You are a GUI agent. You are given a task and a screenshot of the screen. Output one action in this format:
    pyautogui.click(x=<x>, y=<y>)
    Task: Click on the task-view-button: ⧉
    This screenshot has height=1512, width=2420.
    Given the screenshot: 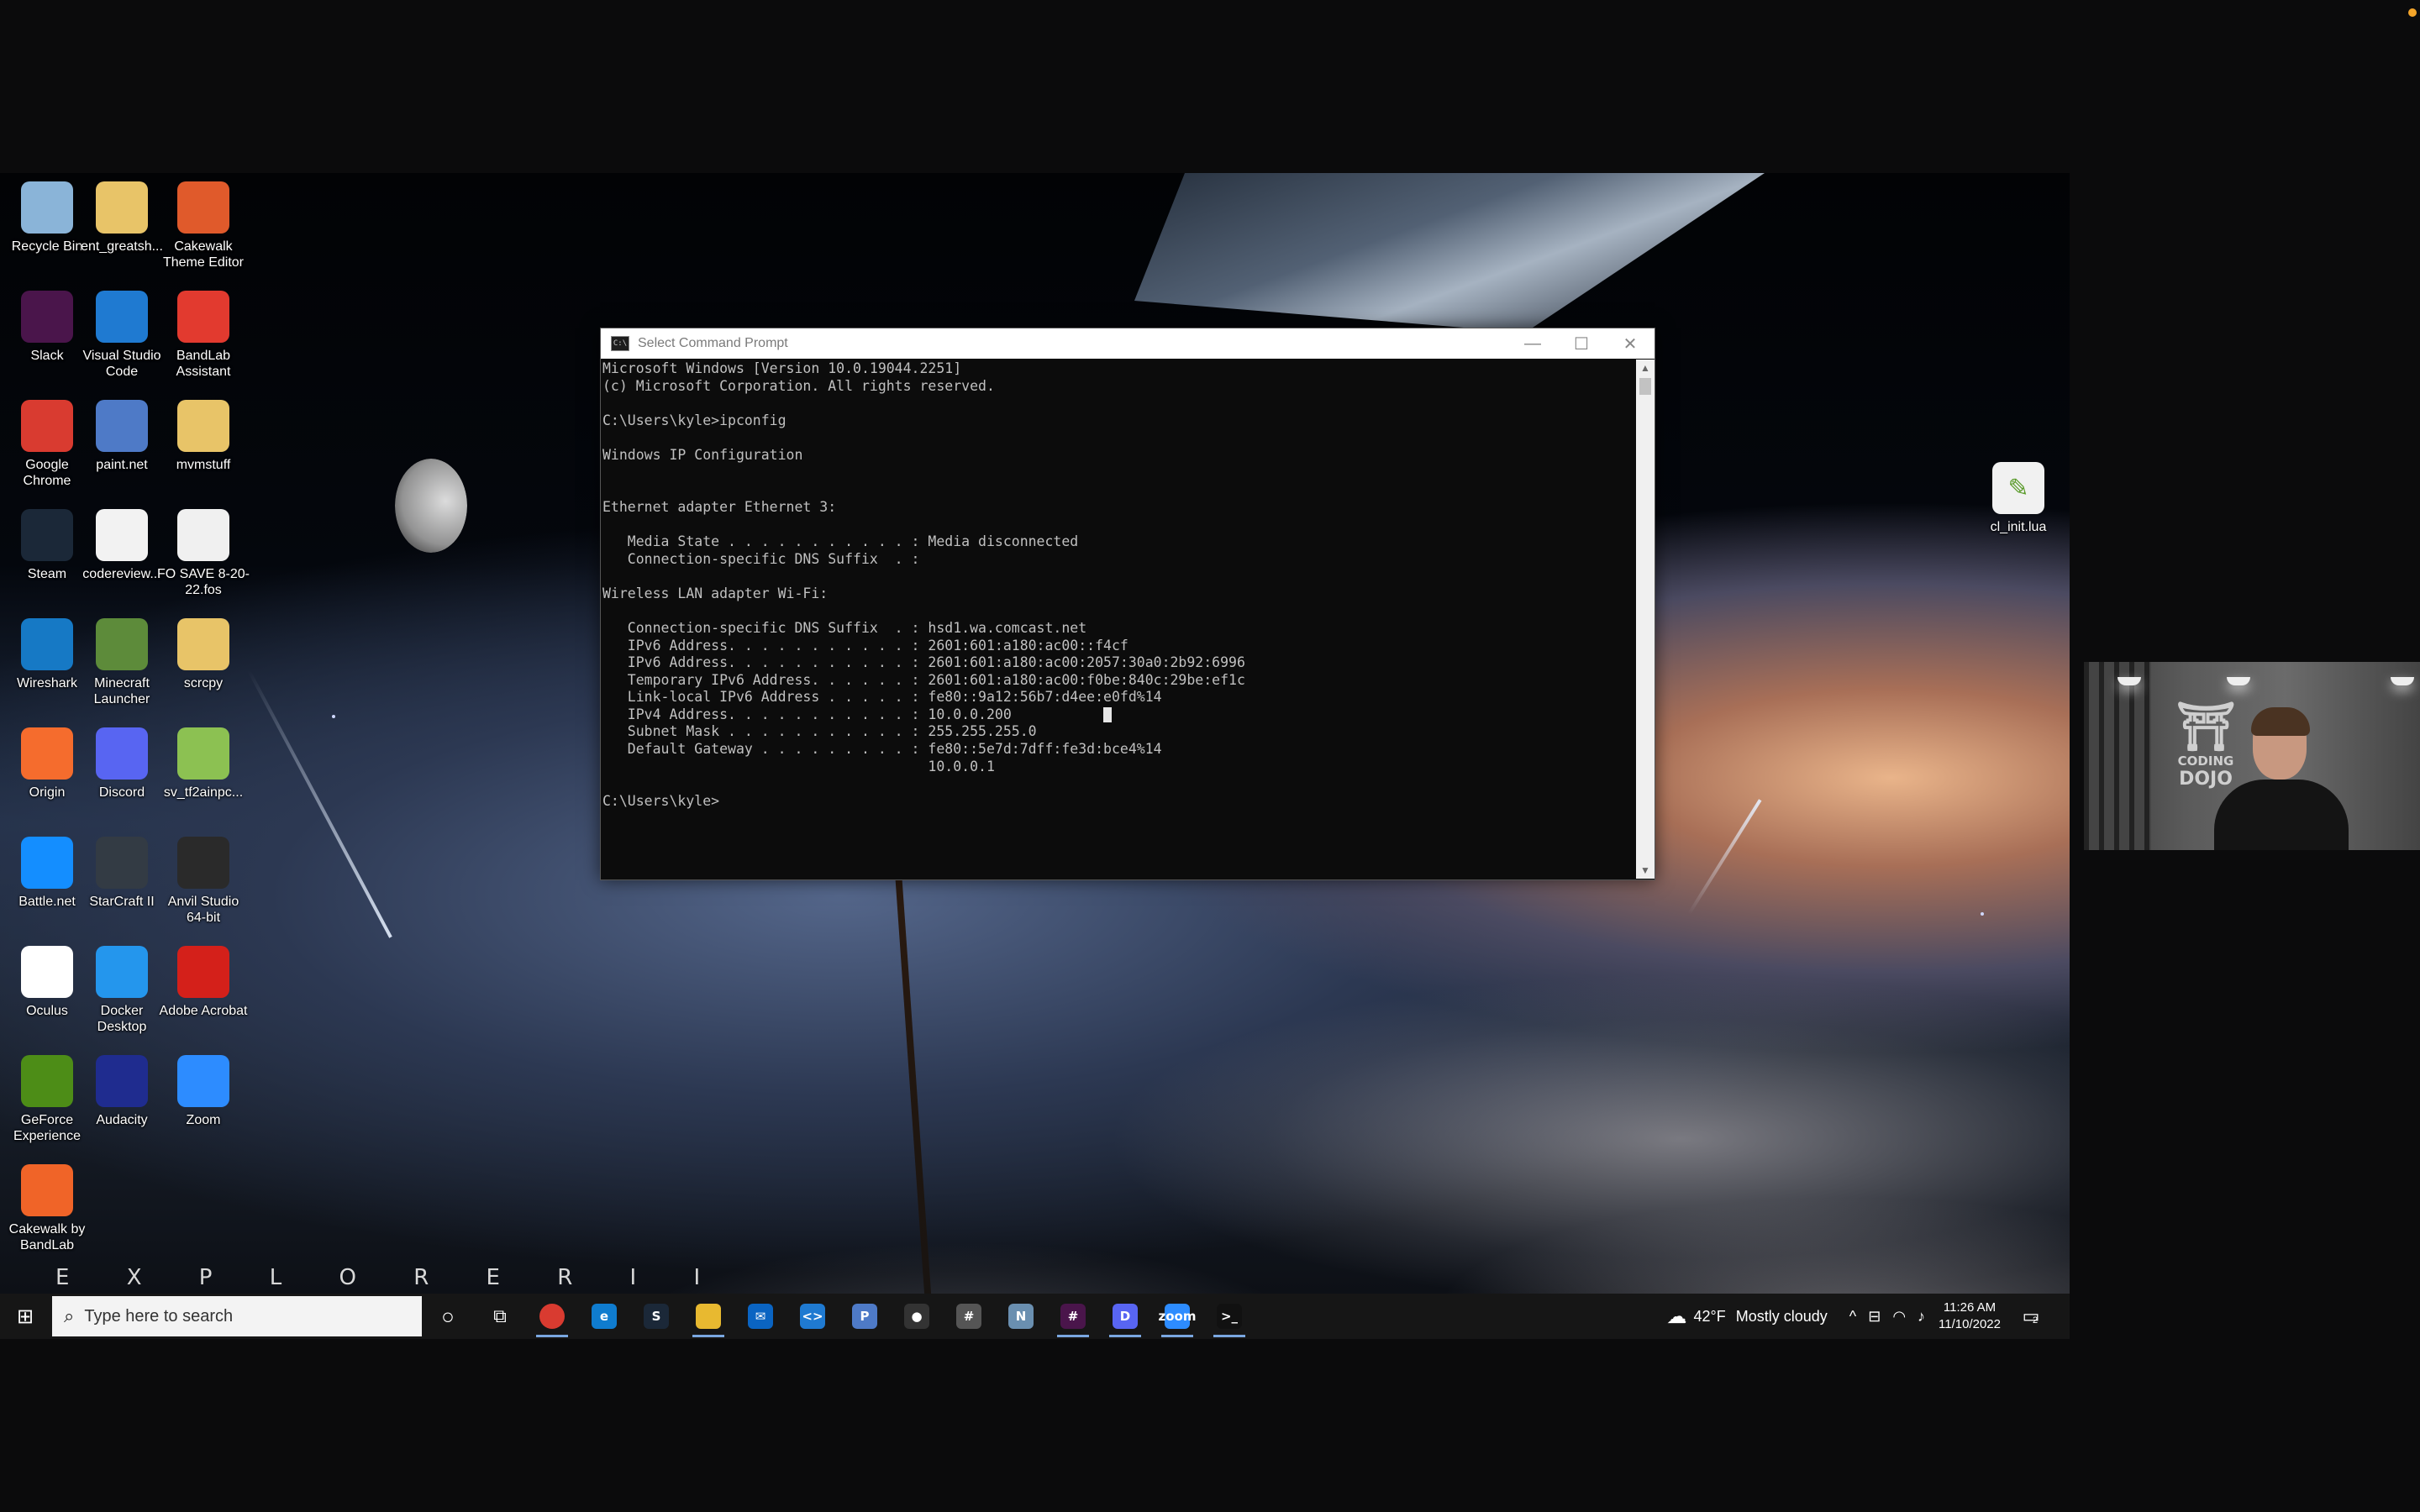 What is the action you would take?
    pyautogui.click(x=500, y=1316)
    